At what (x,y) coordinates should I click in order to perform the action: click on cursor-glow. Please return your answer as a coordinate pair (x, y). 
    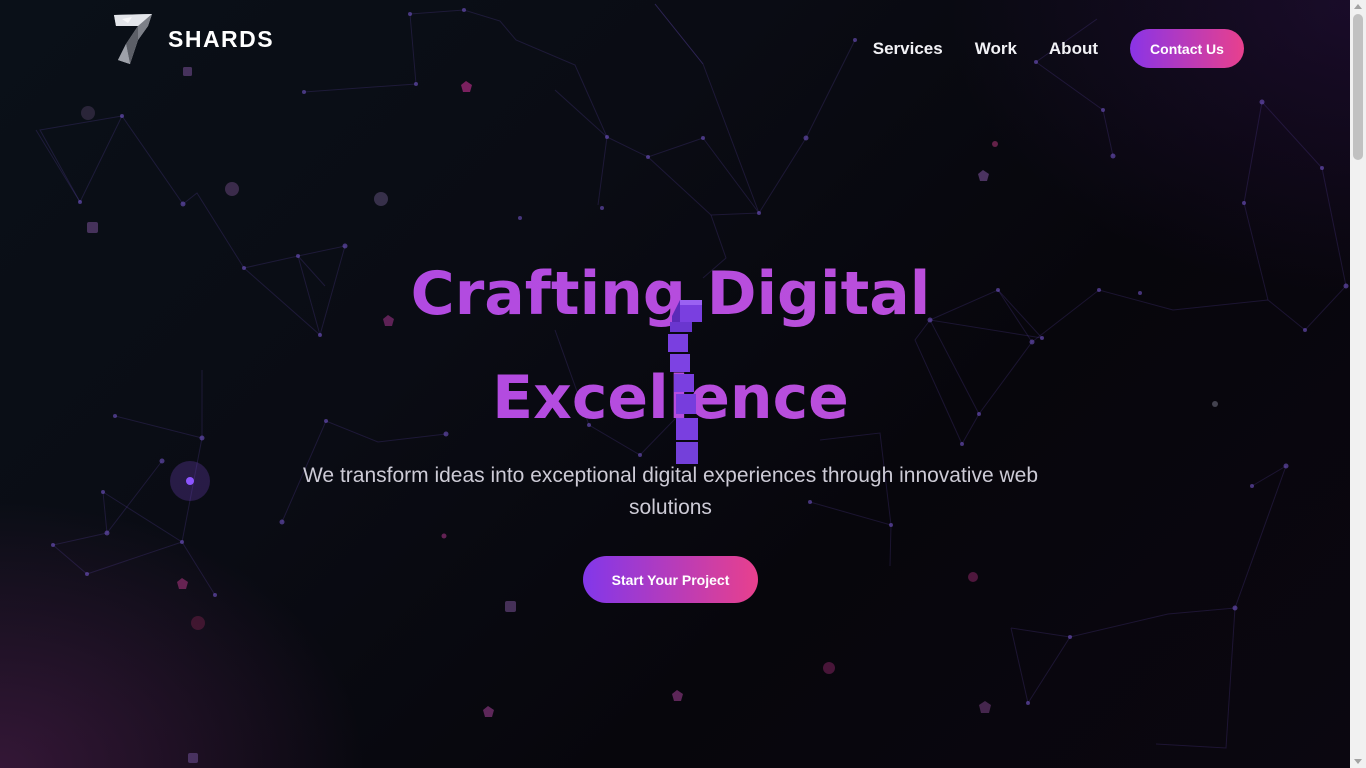
    Looking at the image, I should click on (190, 481).